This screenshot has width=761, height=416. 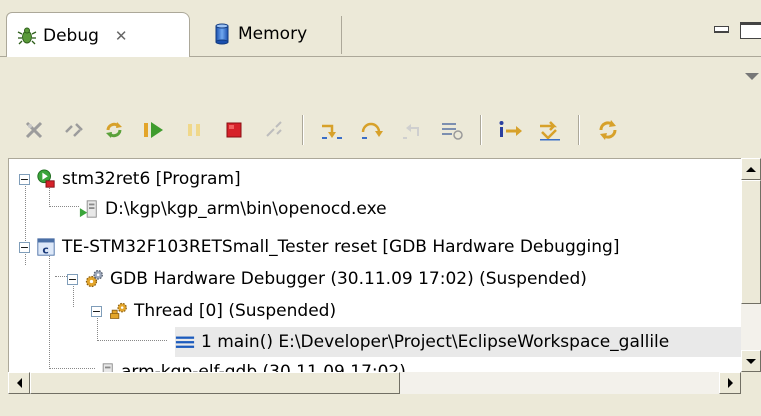 What do you see at coordinates (215, 383) in the screenshot?
I see `horizontal-scroll-thumb` at bounding box center [215, 383].